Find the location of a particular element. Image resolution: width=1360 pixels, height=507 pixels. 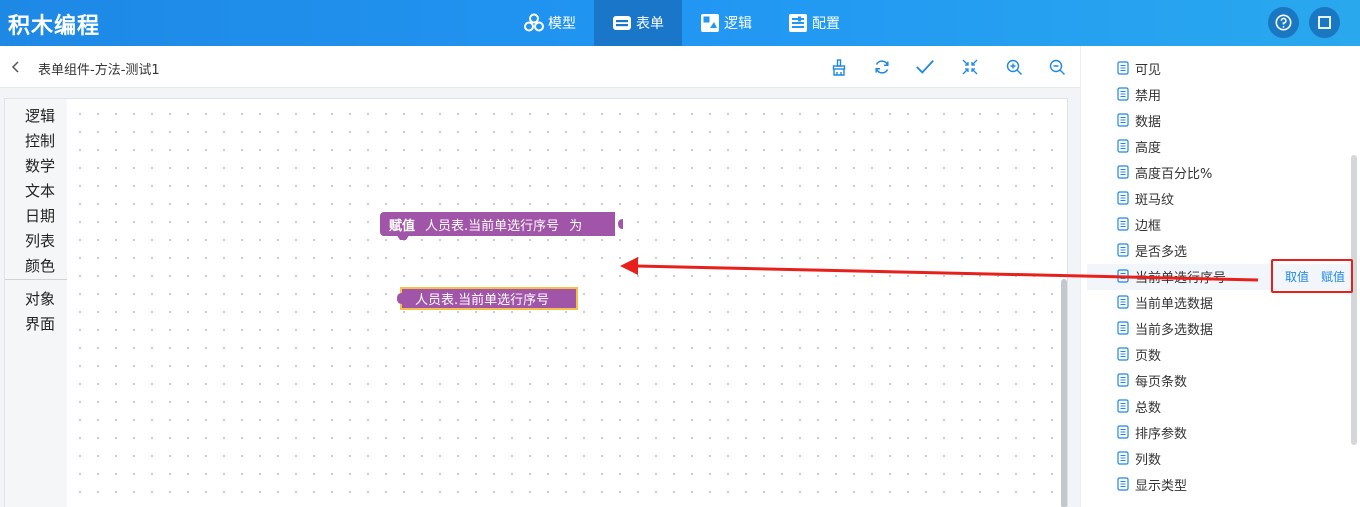

nav-tab-model: 模型 is located at coordinates (550, 23).